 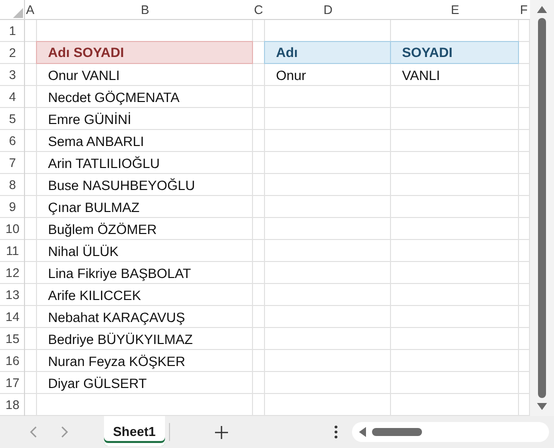 What do you see at coordinates (134, 431) in the screenshot?
I see `sheet-tab: Sheet1` at bounding box center [134, 431].